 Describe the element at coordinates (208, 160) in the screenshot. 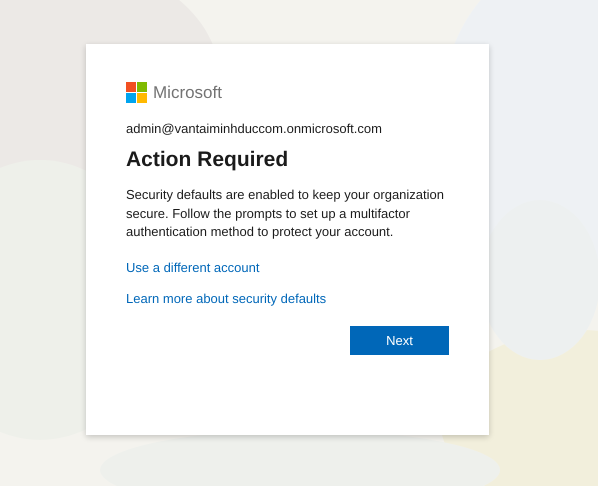

I see `page-title: Action Required` at that location.